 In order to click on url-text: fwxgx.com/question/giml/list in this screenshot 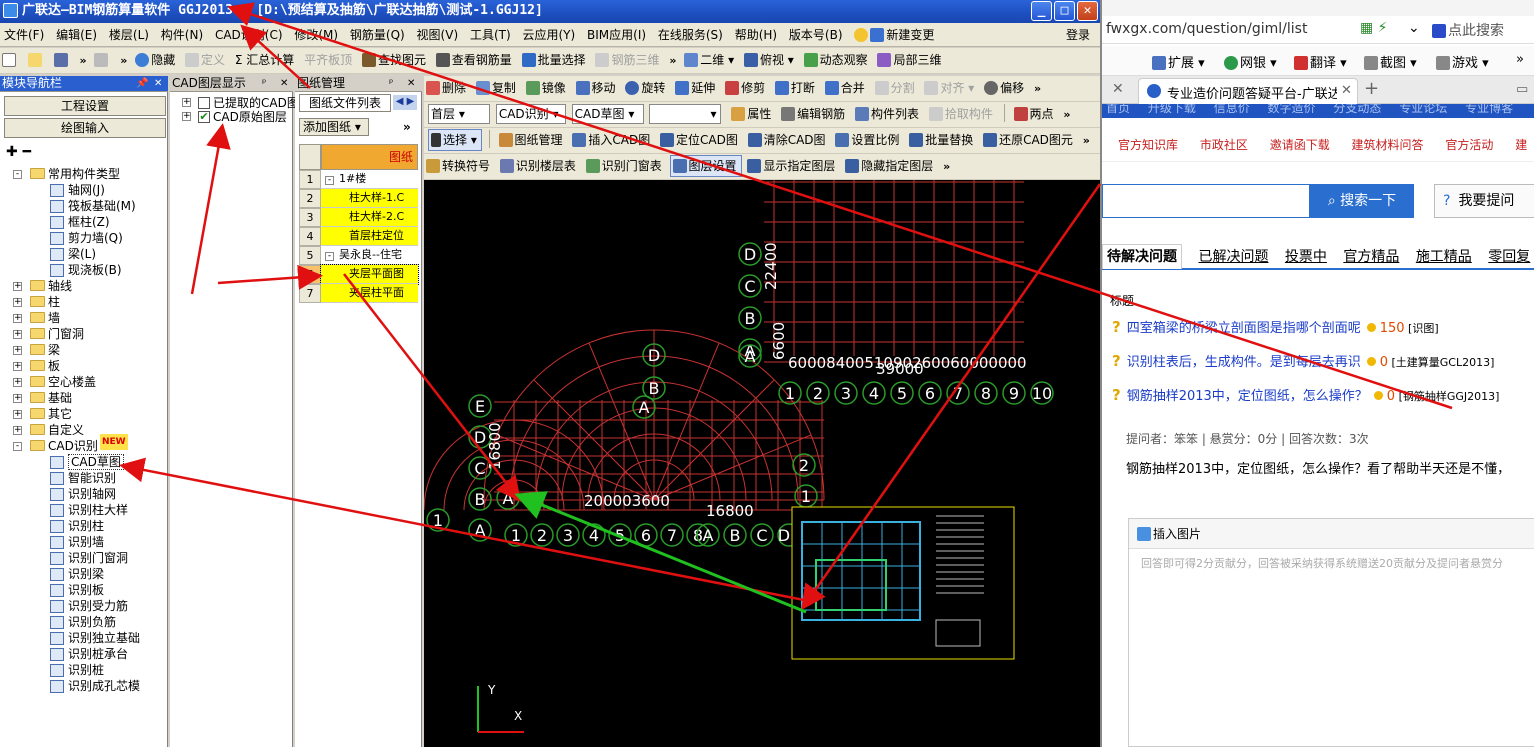, I will do `click(1206, 29)`.